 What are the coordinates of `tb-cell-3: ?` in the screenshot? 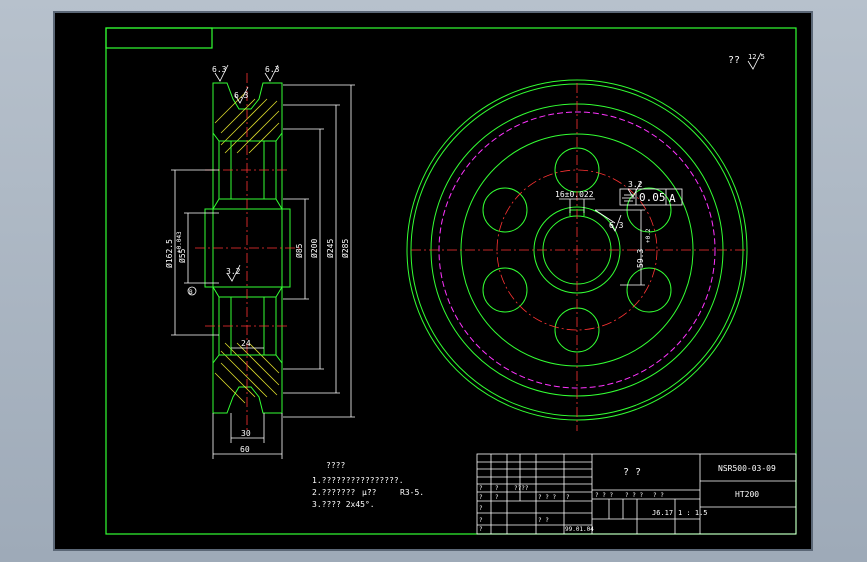 It's located at (481, 497).